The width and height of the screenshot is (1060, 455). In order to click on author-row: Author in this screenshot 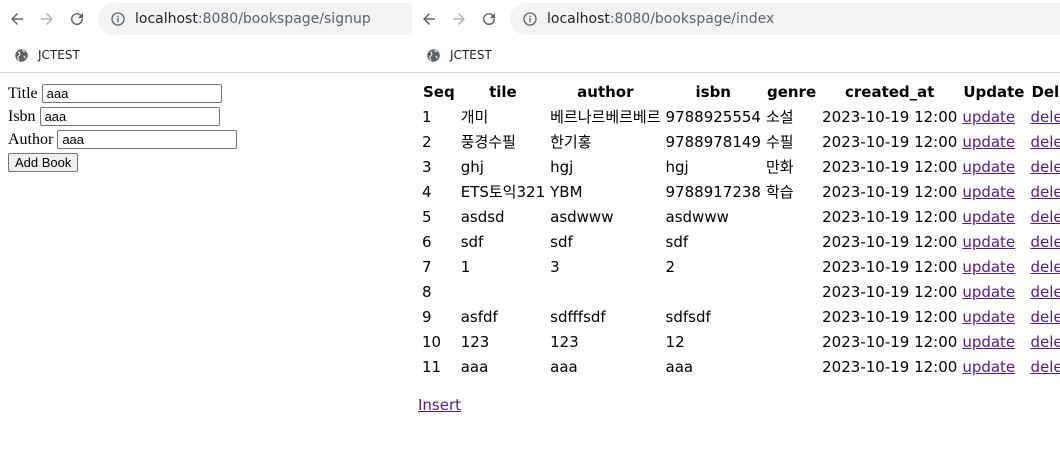, I will do `click(123, 139)`.